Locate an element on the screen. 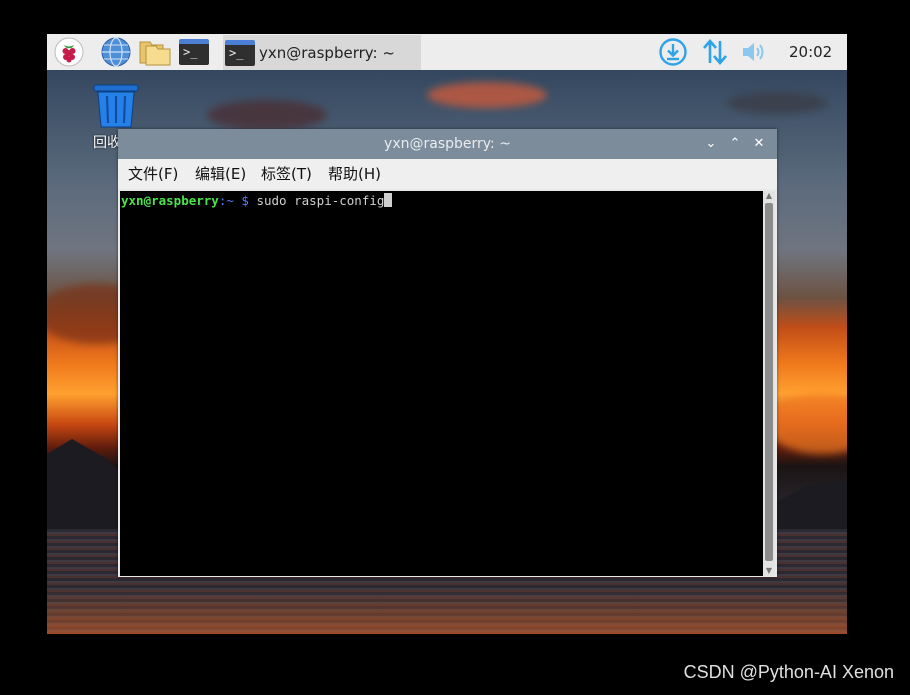  menu-edit: 编辑(E) is located at coordinates (220, 174).